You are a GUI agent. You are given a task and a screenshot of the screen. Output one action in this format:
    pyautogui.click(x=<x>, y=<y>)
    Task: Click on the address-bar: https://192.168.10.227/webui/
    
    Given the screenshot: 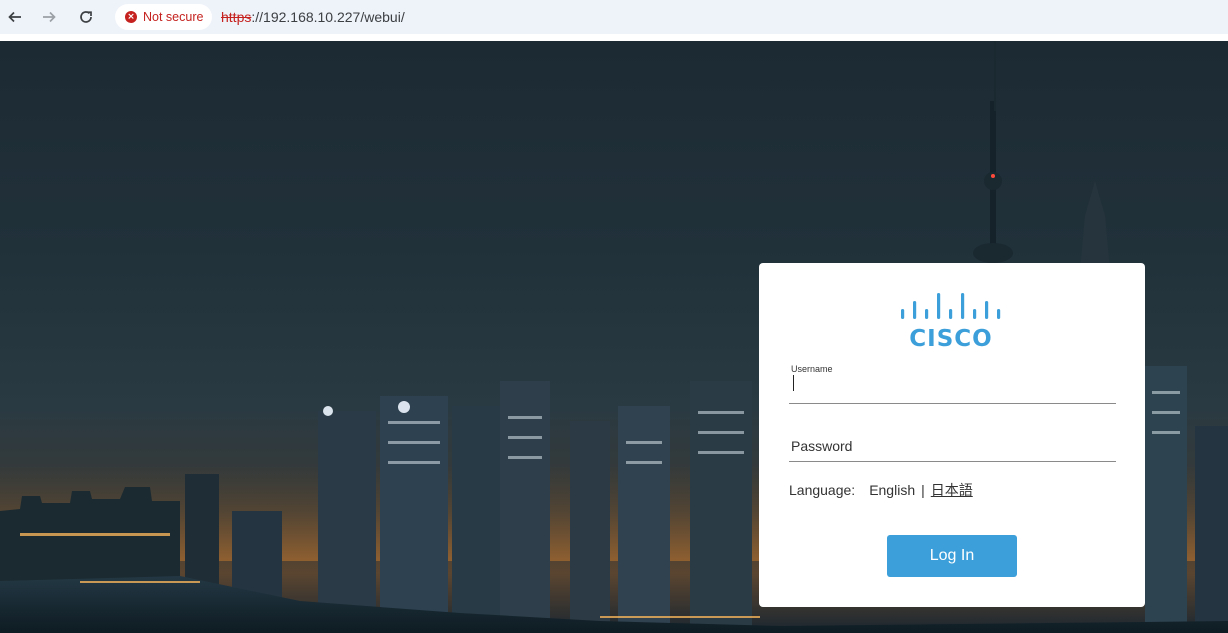 What is the action you would take?
    pyautogui.click(x=313, y=17)
    